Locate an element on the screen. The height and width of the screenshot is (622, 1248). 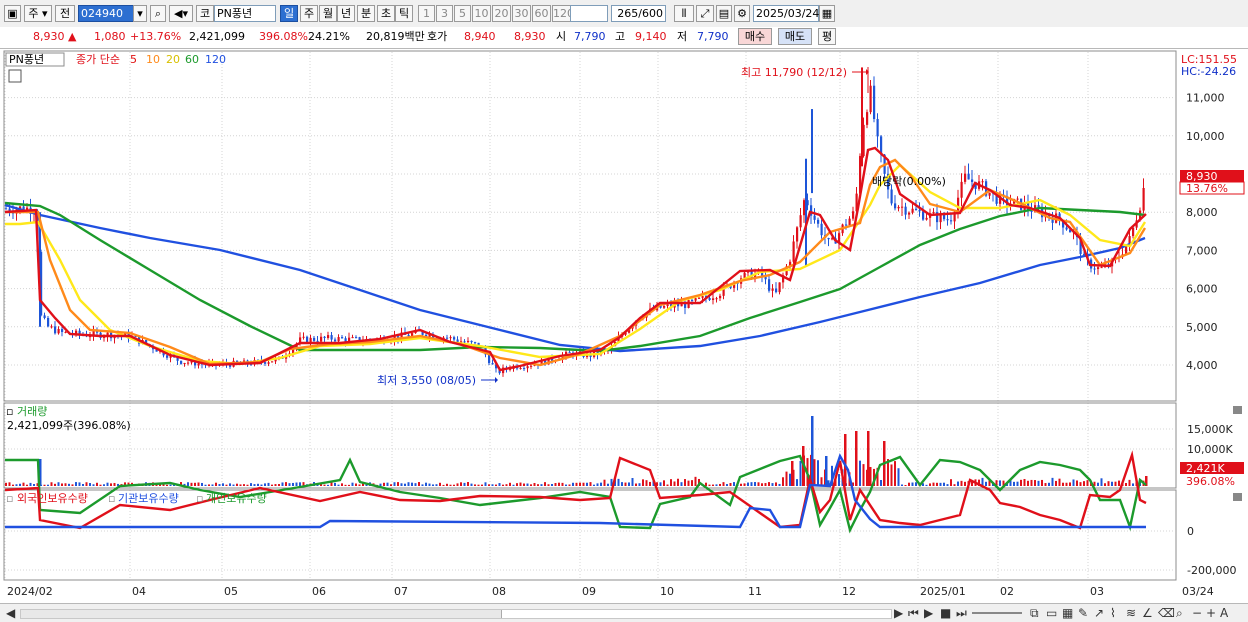
play-icon: ▶ is located at coordinates (928, 613).